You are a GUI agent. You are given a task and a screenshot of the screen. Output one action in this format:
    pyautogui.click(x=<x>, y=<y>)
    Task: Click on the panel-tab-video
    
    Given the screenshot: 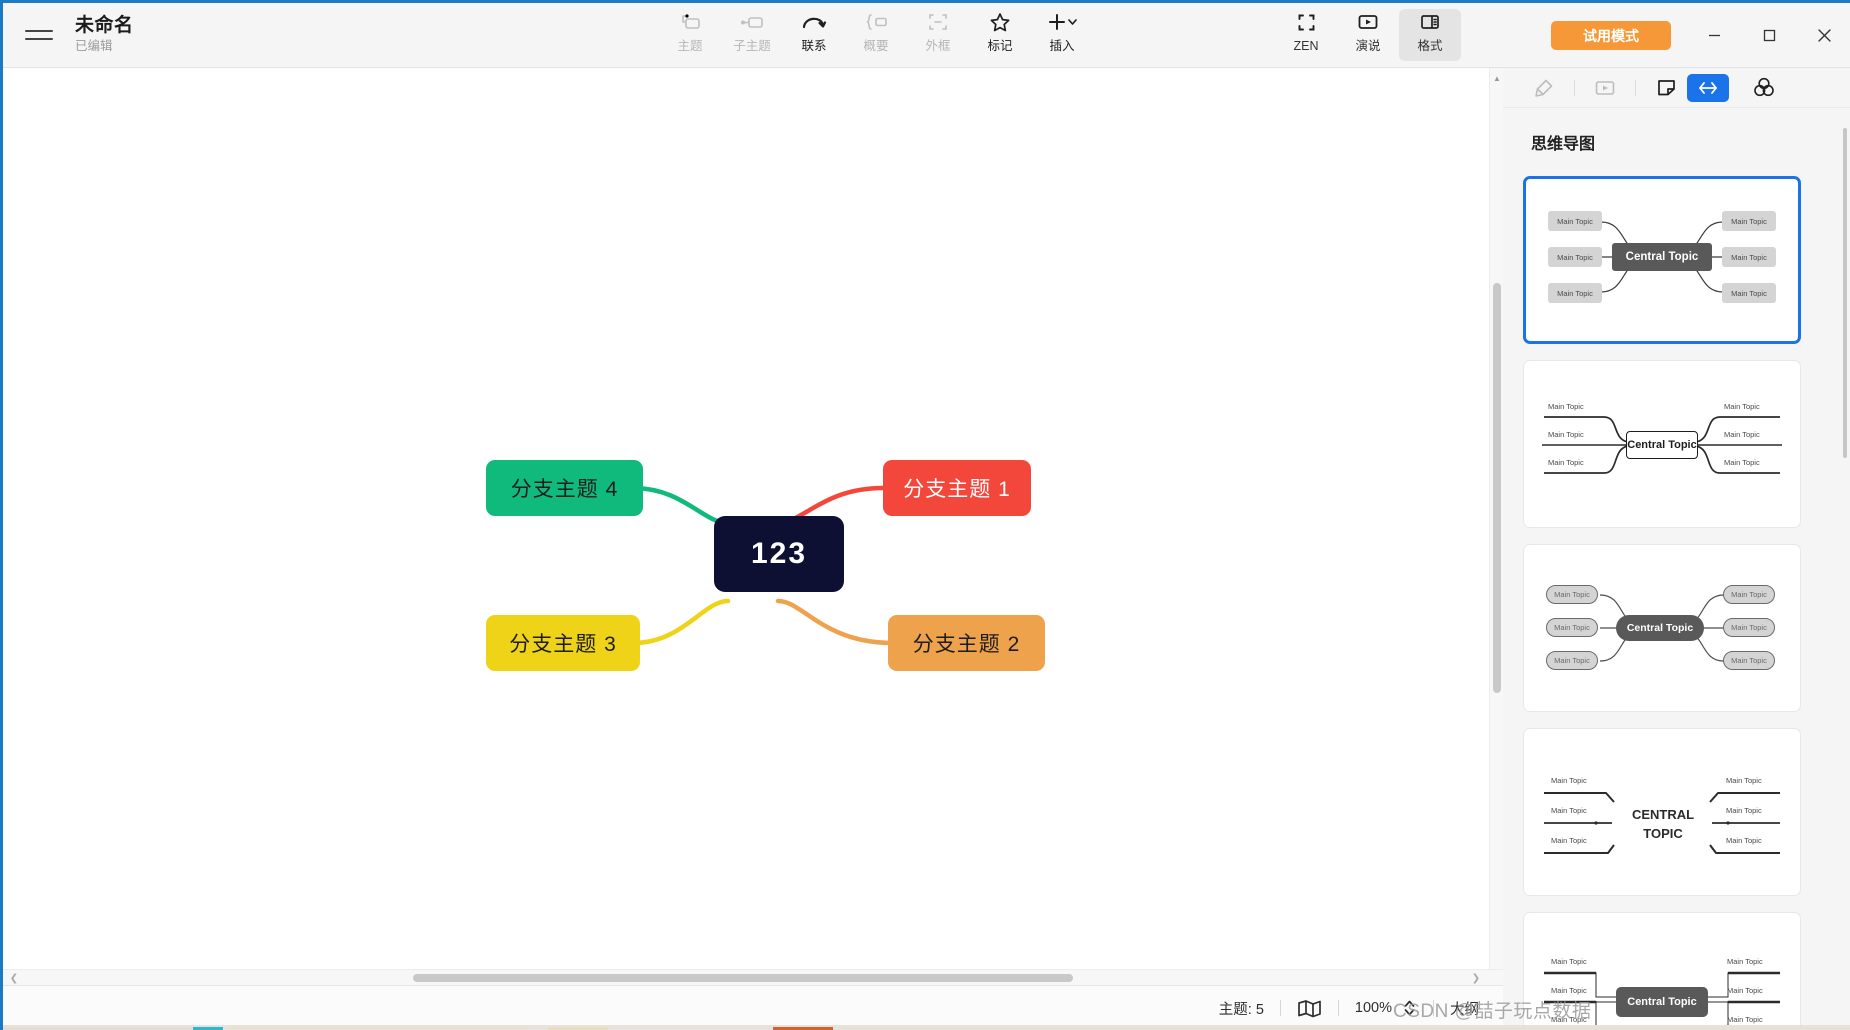 What is the action you would take?
    pyautogui.click(x=1605, y=88)
    